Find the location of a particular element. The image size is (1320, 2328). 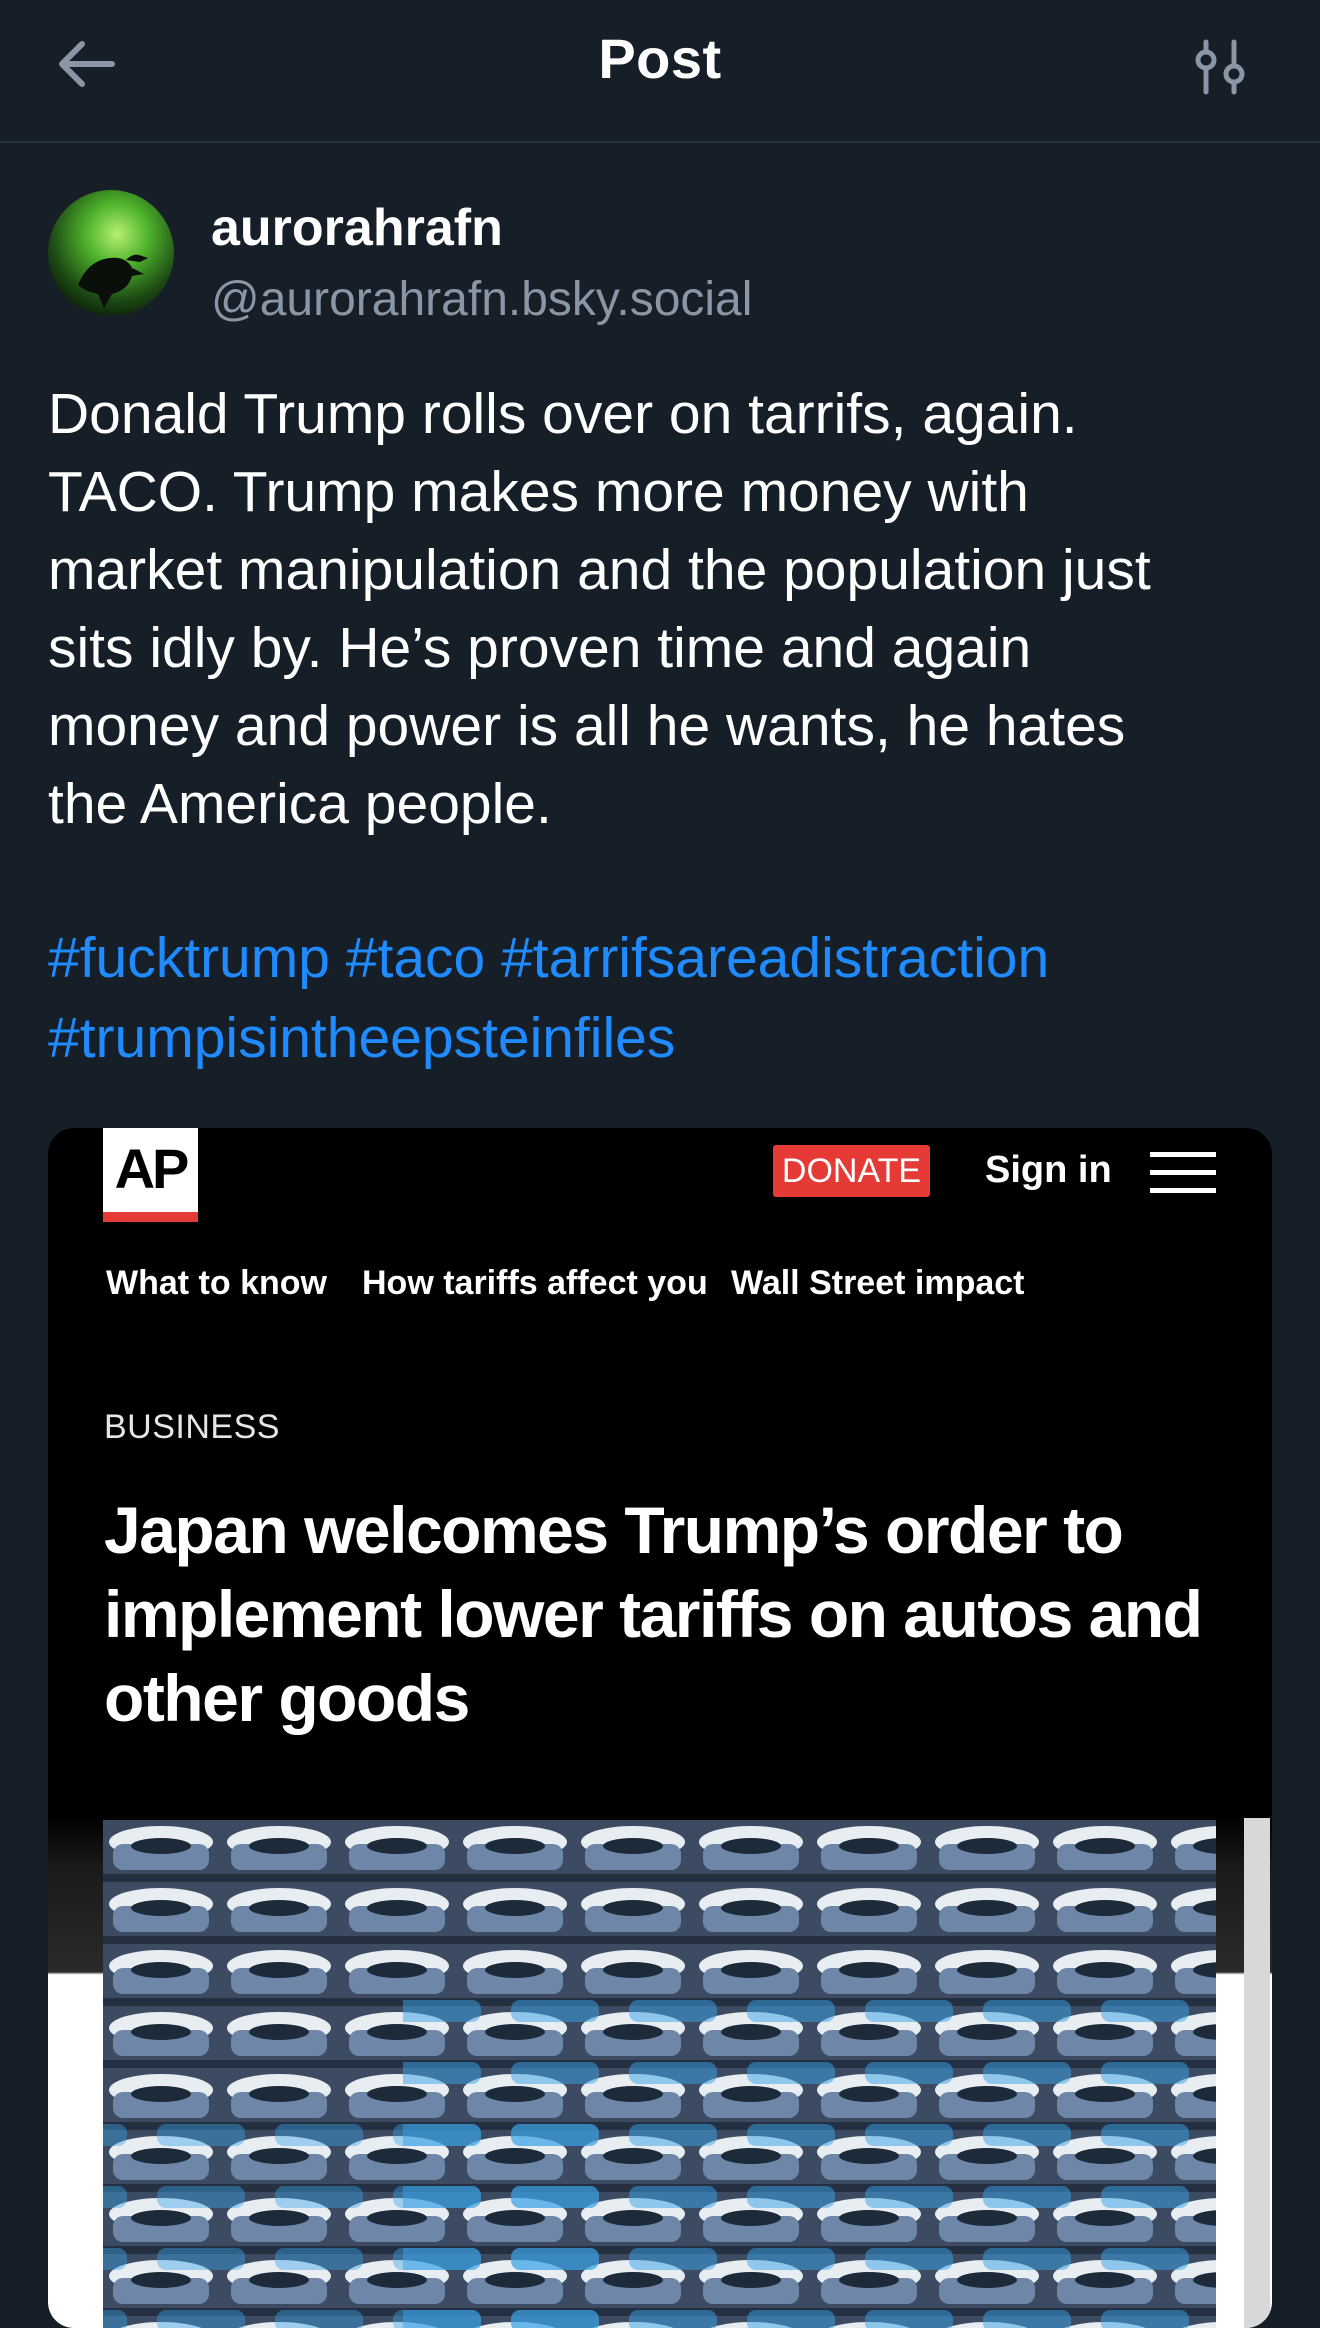

hashtag-link: #taco is located at coordinates (415, 958).